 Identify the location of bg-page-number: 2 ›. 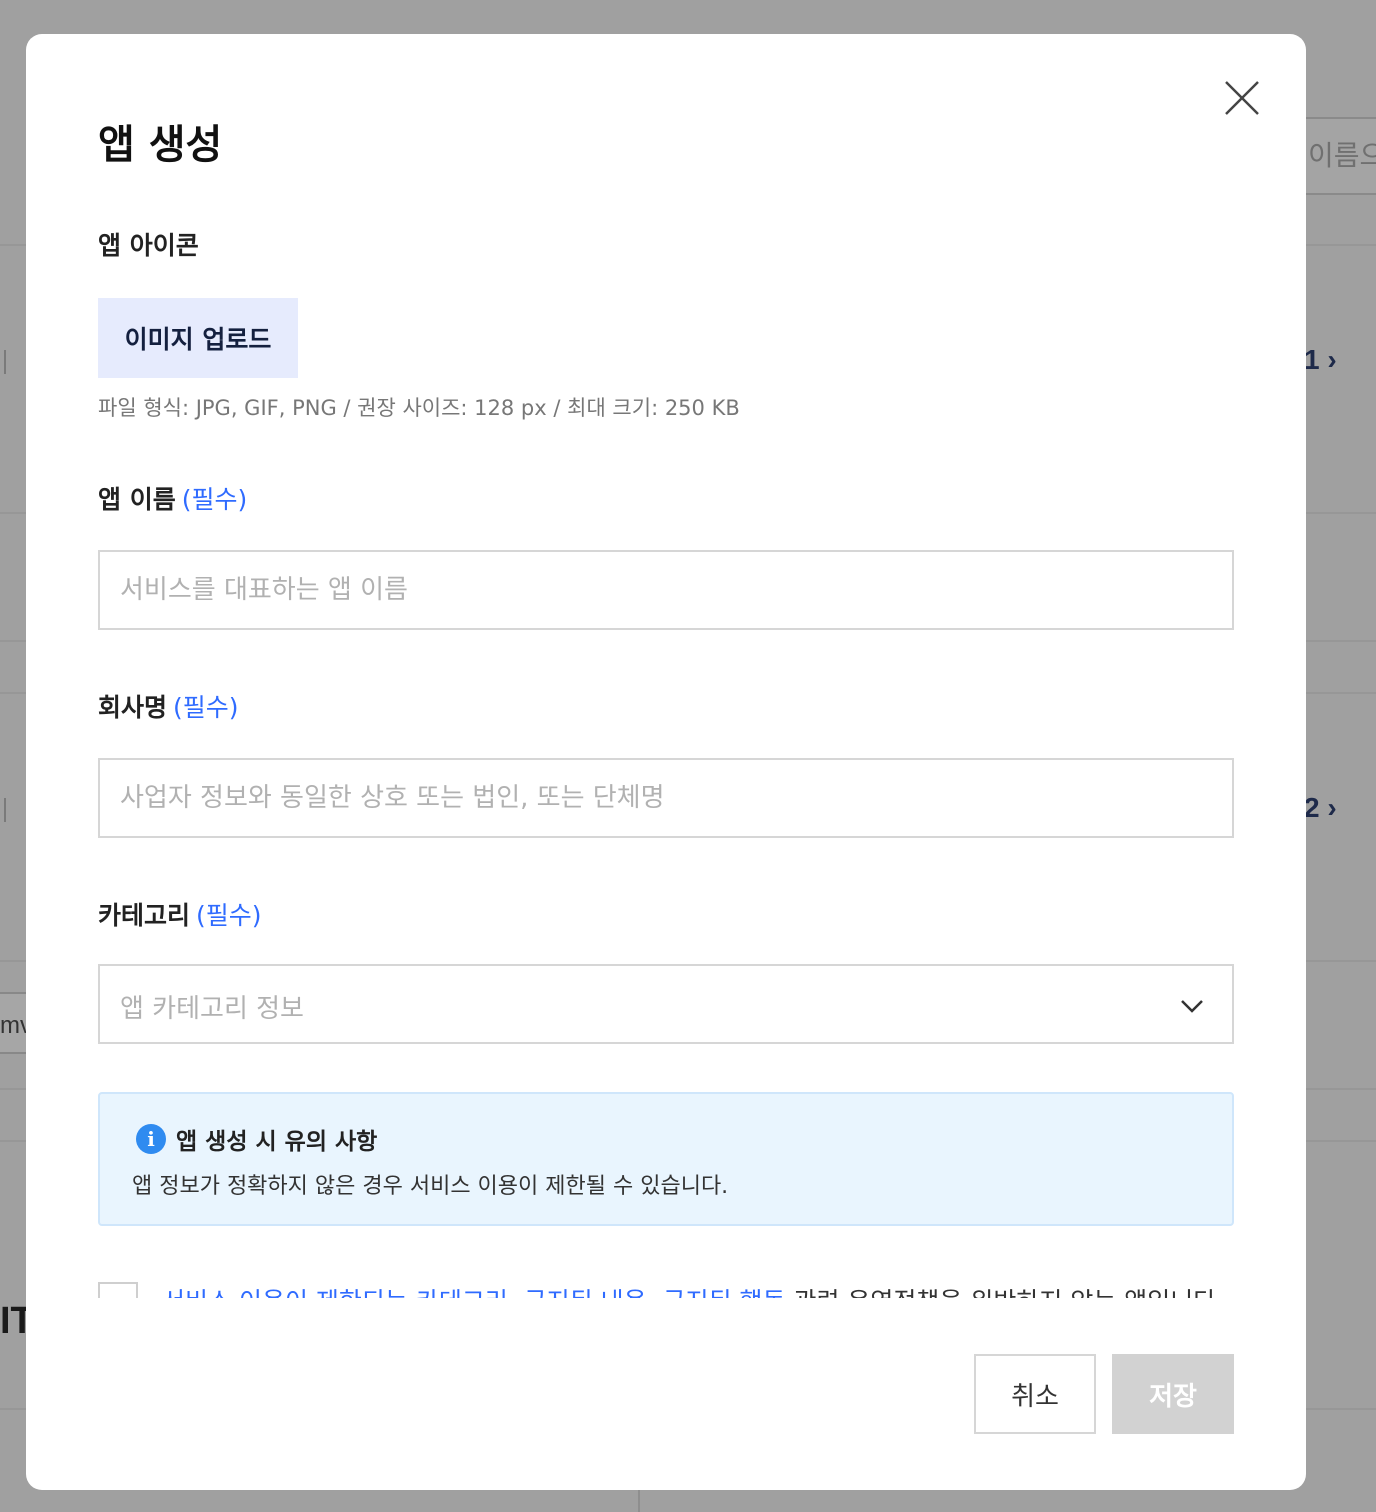
(1320, 807).